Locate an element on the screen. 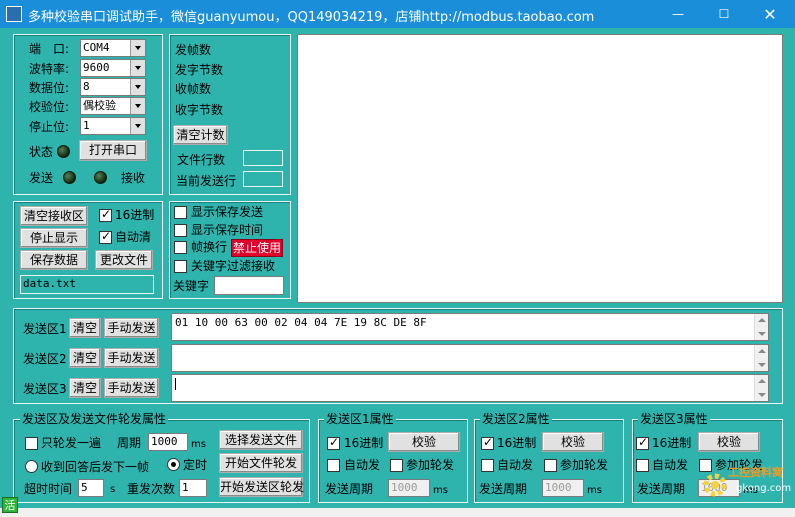  gear-icon is located at coordinates (715, 485).